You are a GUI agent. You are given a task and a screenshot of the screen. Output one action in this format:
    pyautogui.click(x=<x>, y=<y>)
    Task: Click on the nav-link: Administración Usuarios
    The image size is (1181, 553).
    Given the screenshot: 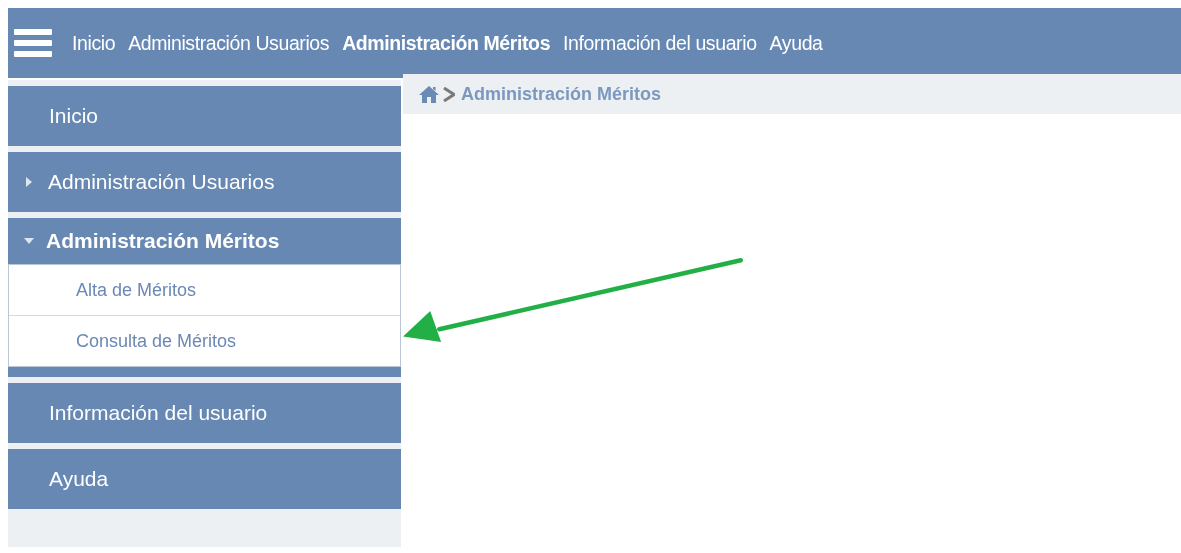 What is the action you would take?
    pyautogui.click(x=229, y=43)
    